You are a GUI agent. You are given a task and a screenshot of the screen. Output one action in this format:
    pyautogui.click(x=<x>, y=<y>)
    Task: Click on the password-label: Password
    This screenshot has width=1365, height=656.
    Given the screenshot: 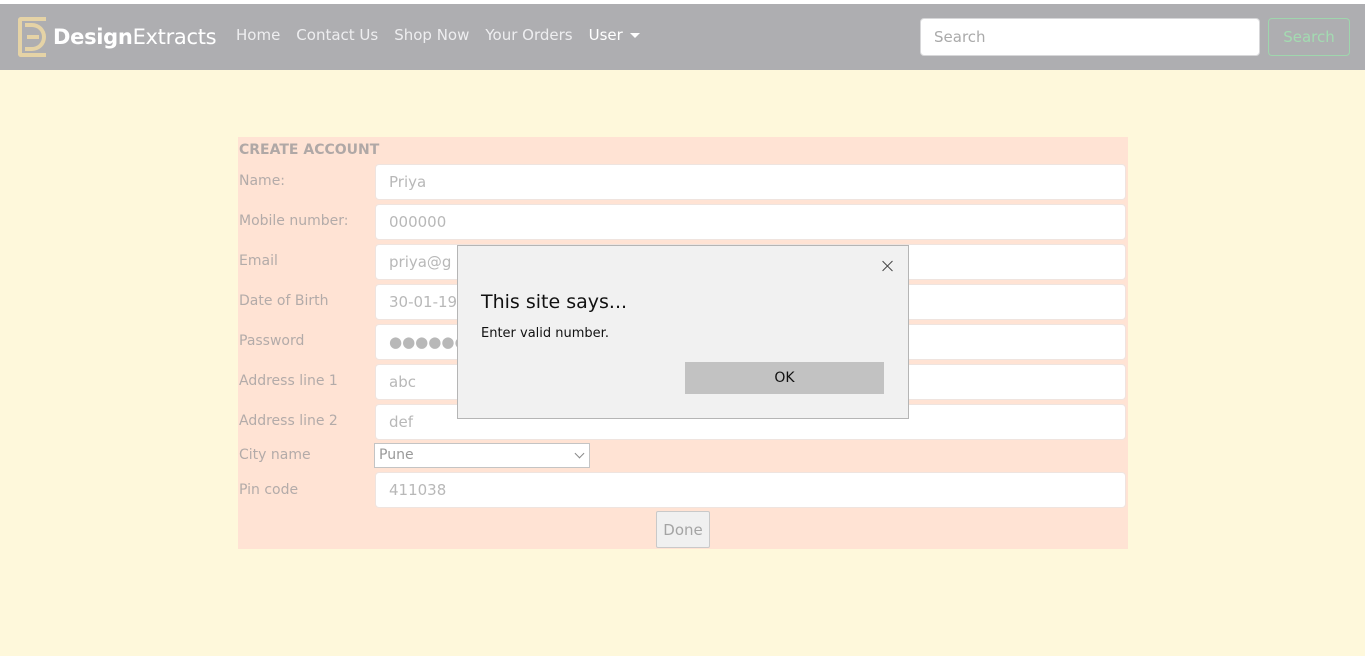 What is the action you would take?
    pyautogui.click(x=272, y=341)
    